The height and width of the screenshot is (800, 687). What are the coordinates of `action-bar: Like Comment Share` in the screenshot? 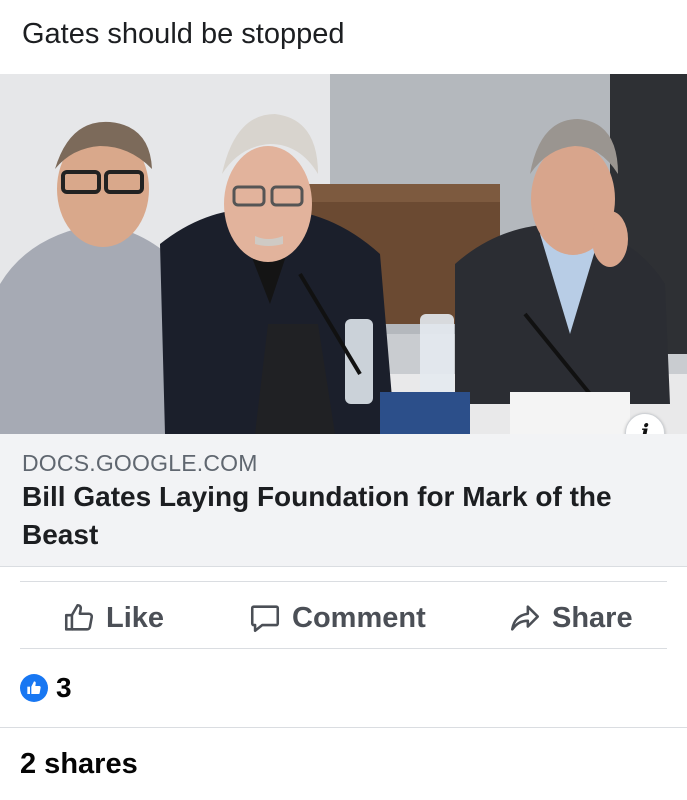 It's located at (343, 618).